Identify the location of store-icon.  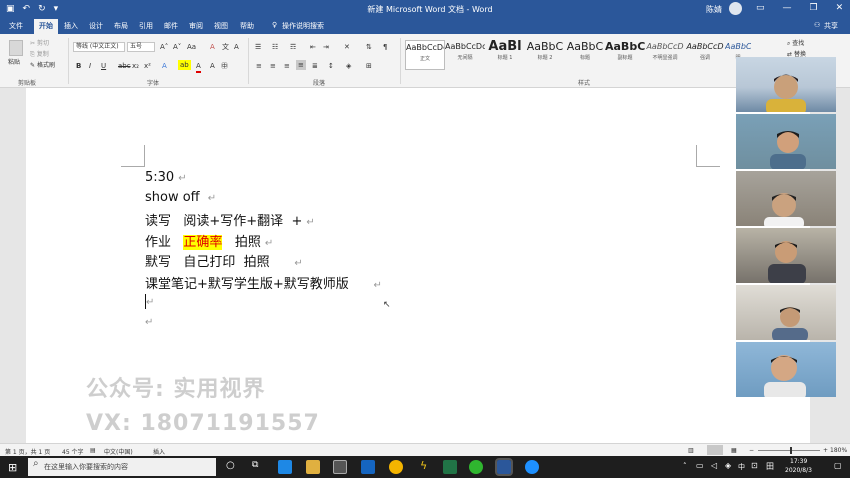
(340, 467).